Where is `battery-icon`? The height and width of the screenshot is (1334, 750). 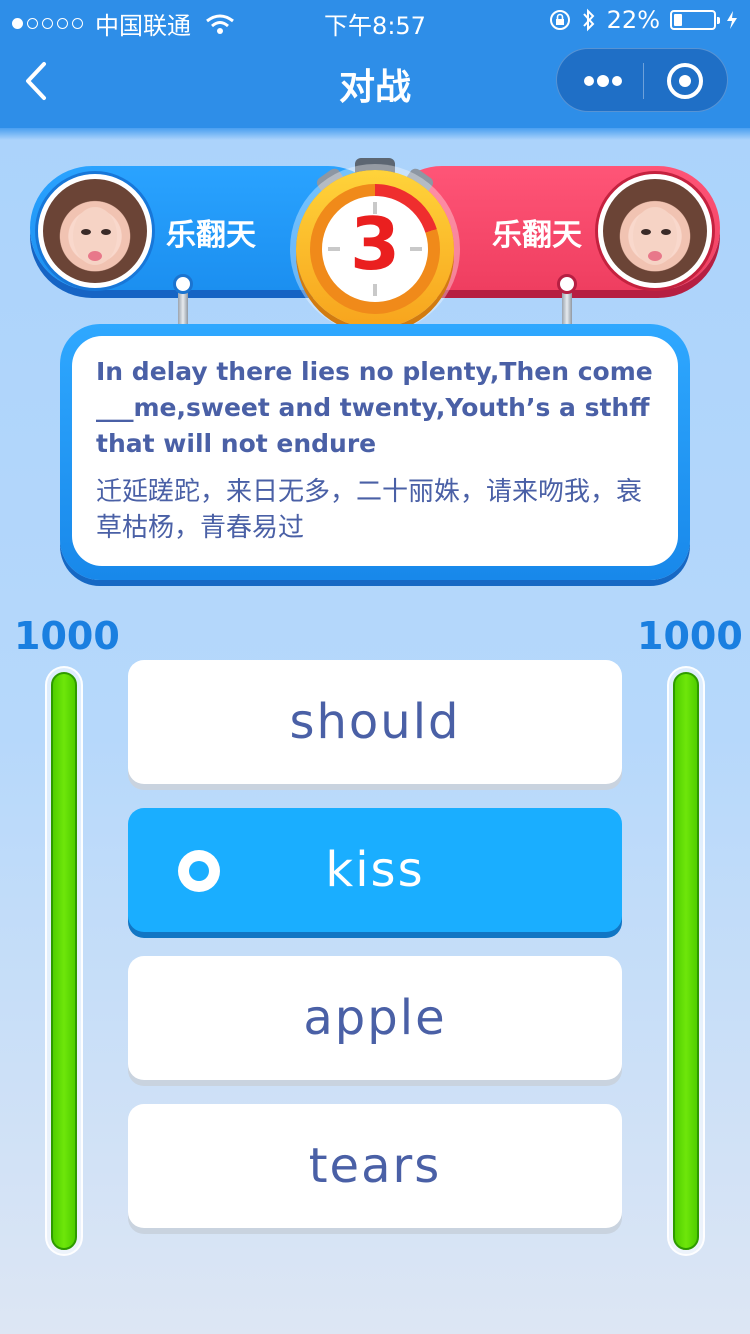 battery-icon is located at coordinates (695, 20).